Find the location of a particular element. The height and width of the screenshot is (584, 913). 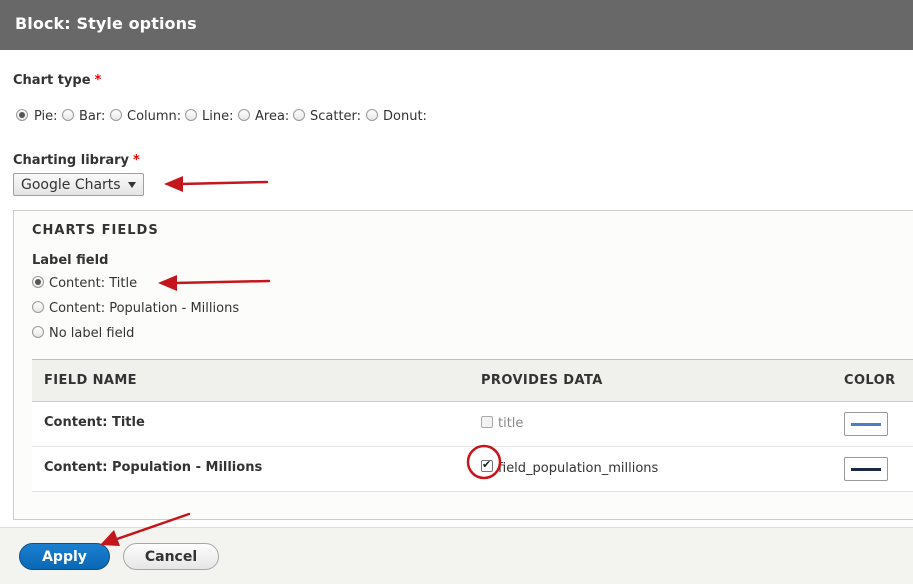

chart-type-scatter-radio is located at coordinates (299, 115).